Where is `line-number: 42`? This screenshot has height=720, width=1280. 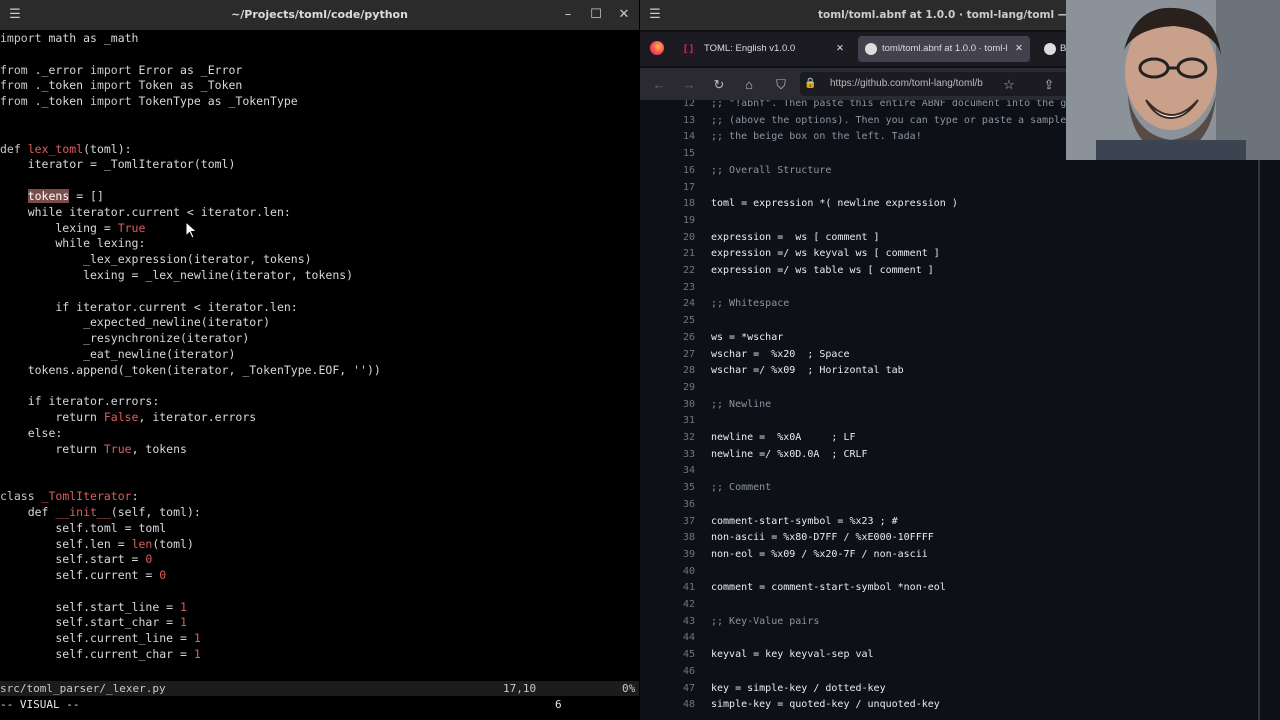
line-number: 42 is located at coordinates (667, 605).